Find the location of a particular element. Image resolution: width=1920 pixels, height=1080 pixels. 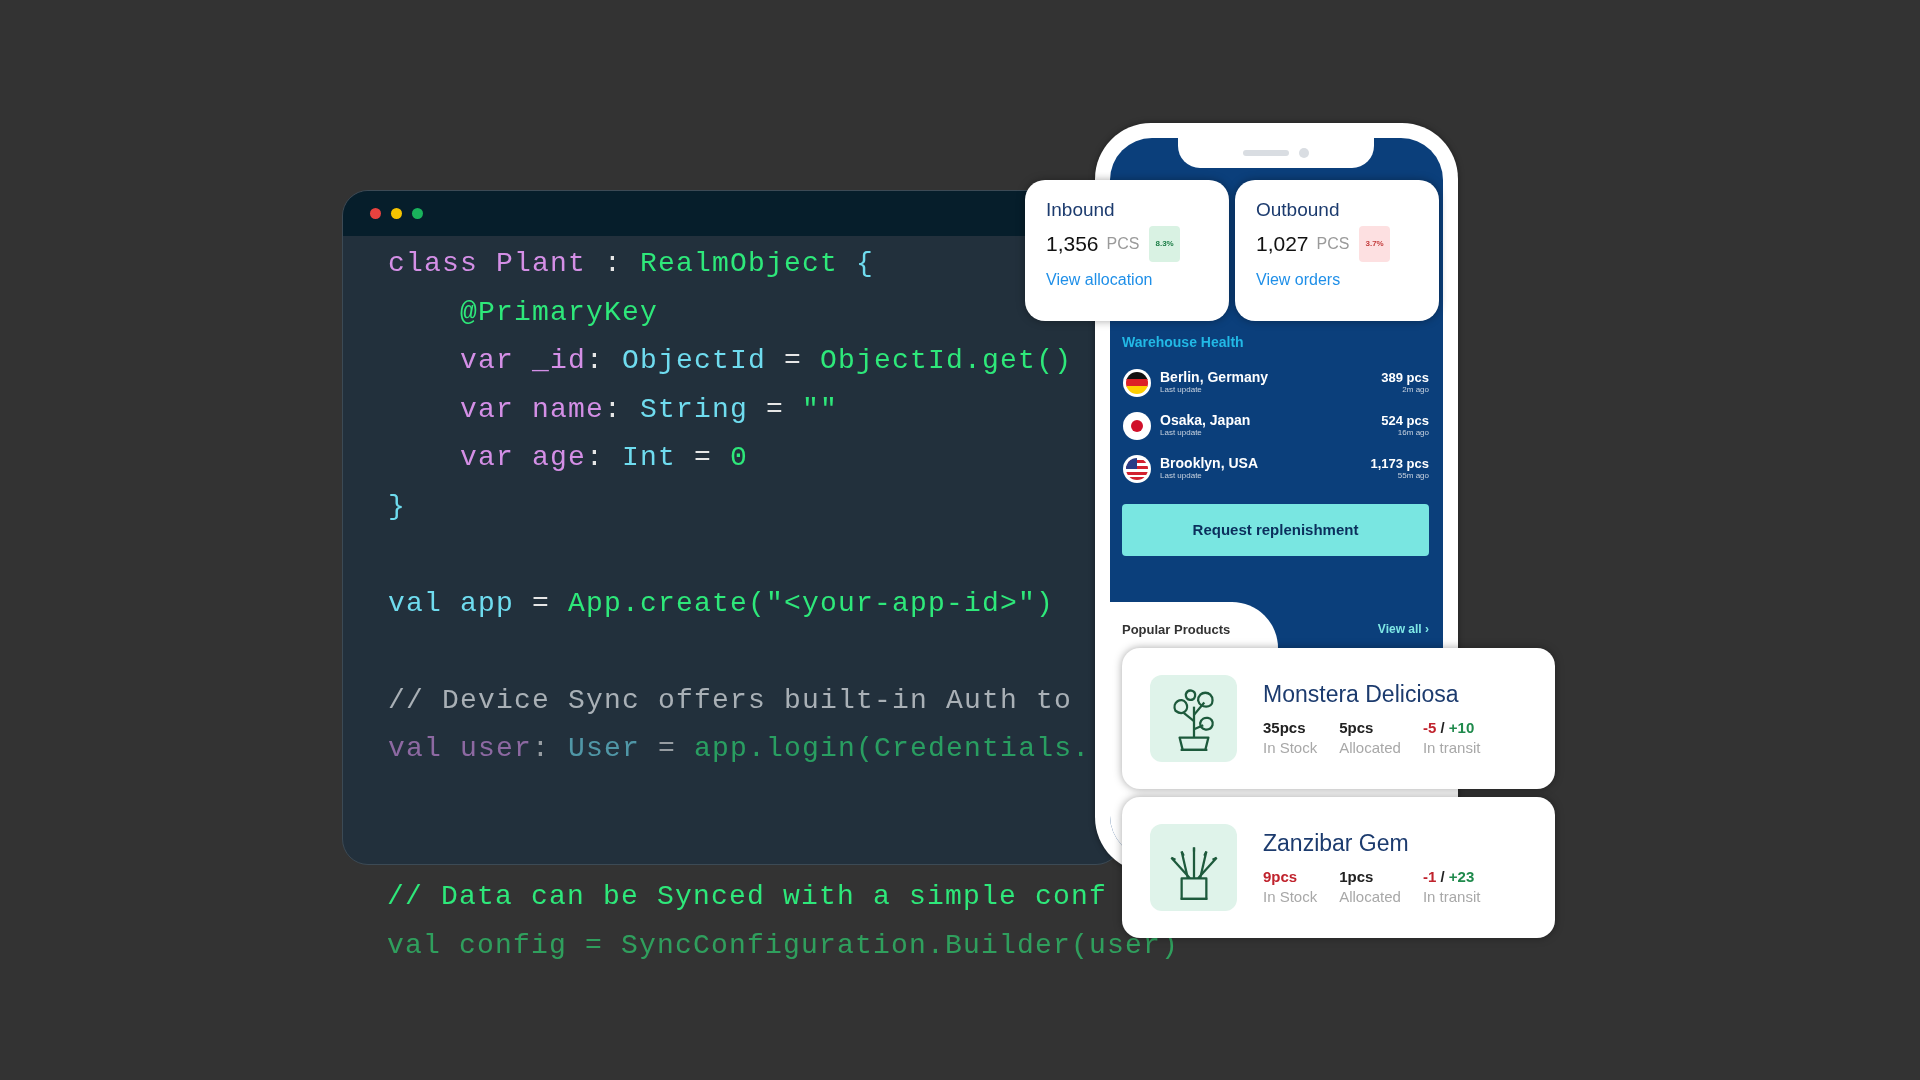

code-line: class Plant : RealmObject { is located at coordinates (631, 264).